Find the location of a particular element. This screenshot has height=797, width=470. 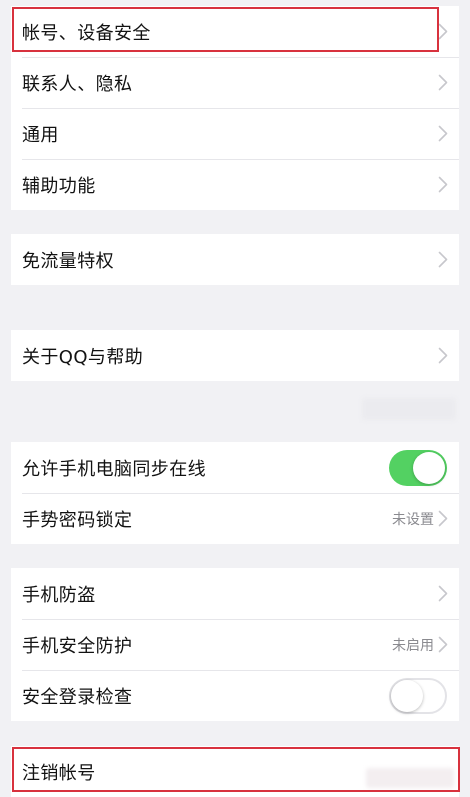

gesture-lock-label: 手势密码锁定 is located at coordinates (77, 520).